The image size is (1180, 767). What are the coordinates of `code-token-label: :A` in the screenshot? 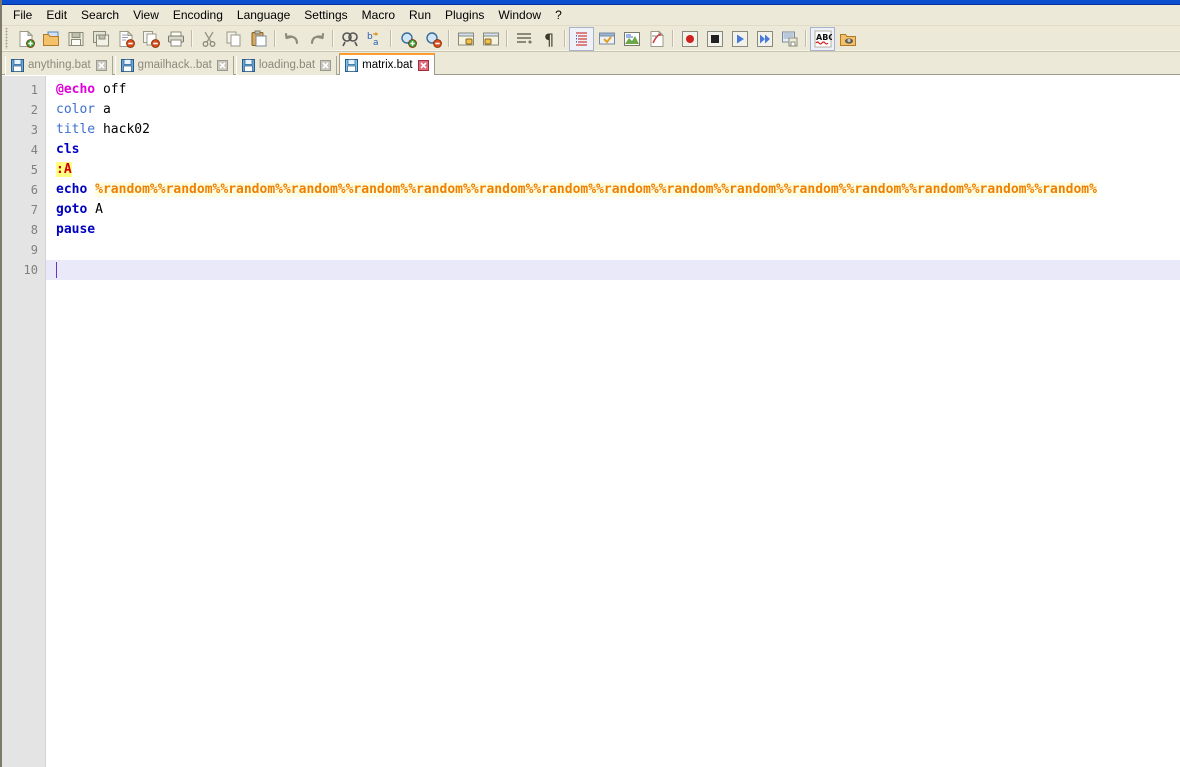 It's located at (64, 169).